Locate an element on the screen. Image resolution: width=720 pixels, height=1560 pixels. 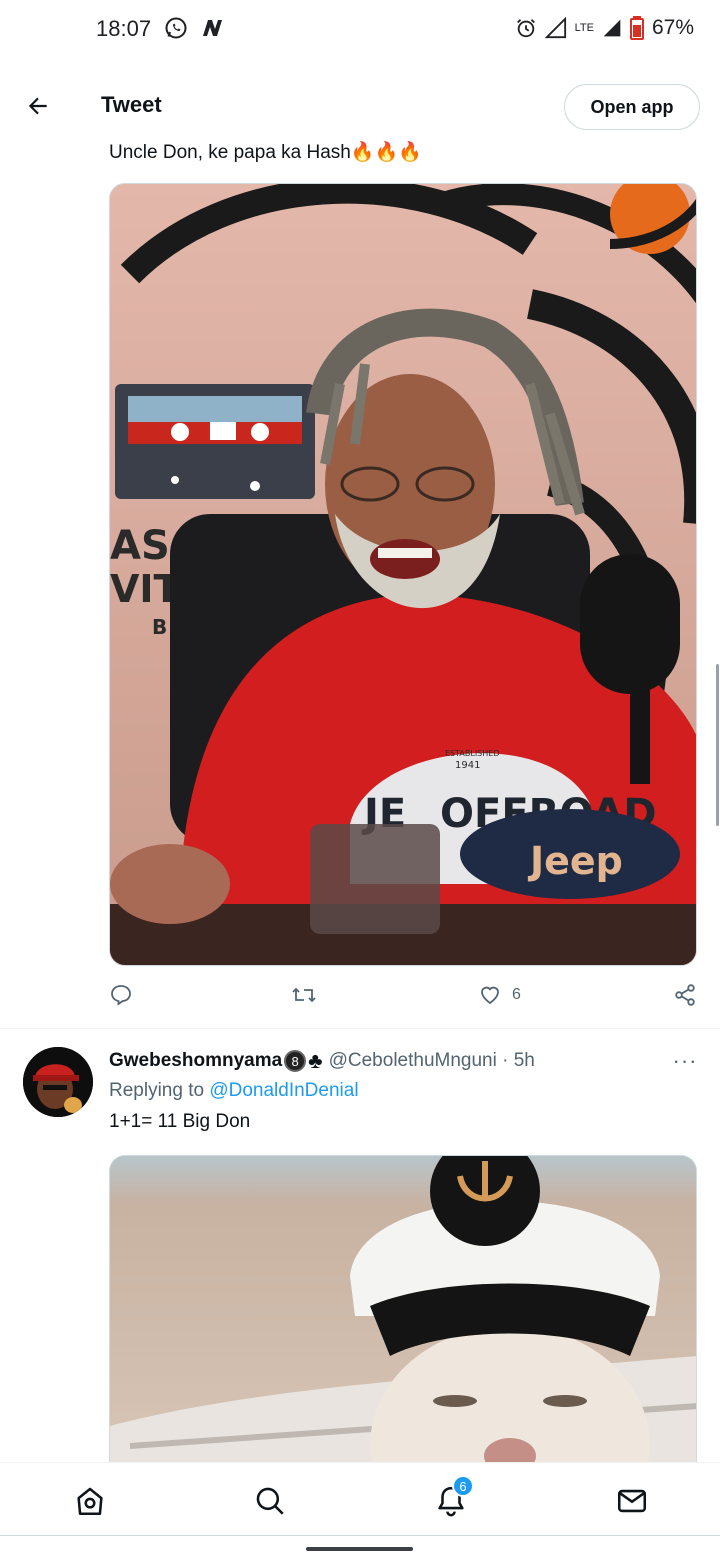
share-icon is located at coordinates (685, 995).